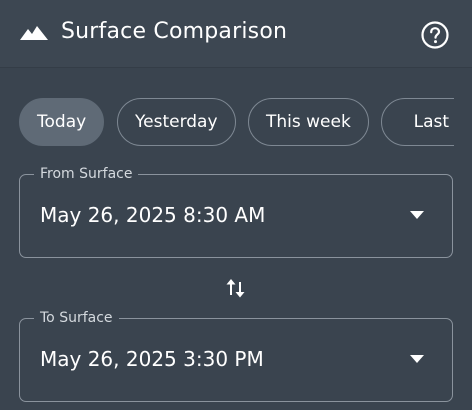 Image resolution: width=472 pixels, height=410 pixels. What do you see at coordinates (152, 359) in the screenshot?
I see `to-surface-value: May 26, 2025 3:30 PM` at bounding box center [152, 359].